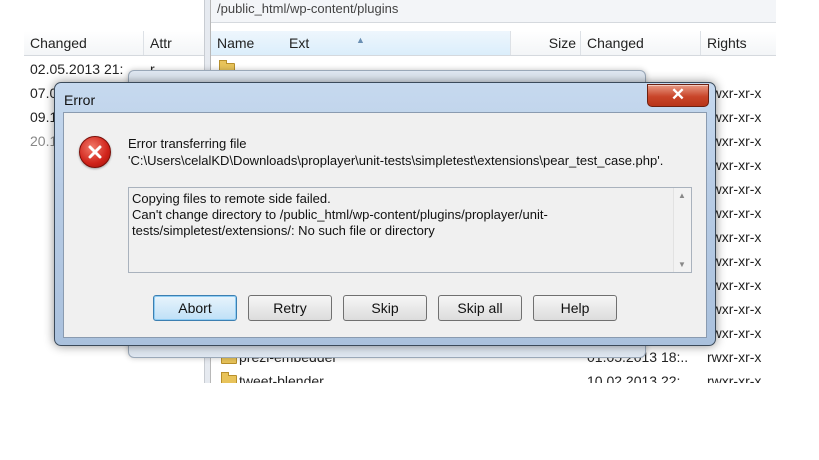 The width and height of the screenshot is (819, 460). What do you see at coordinates (682, 264) in the screenshot?
I see `scroll-down-icon: ▼` at bounding box center [682, 264].